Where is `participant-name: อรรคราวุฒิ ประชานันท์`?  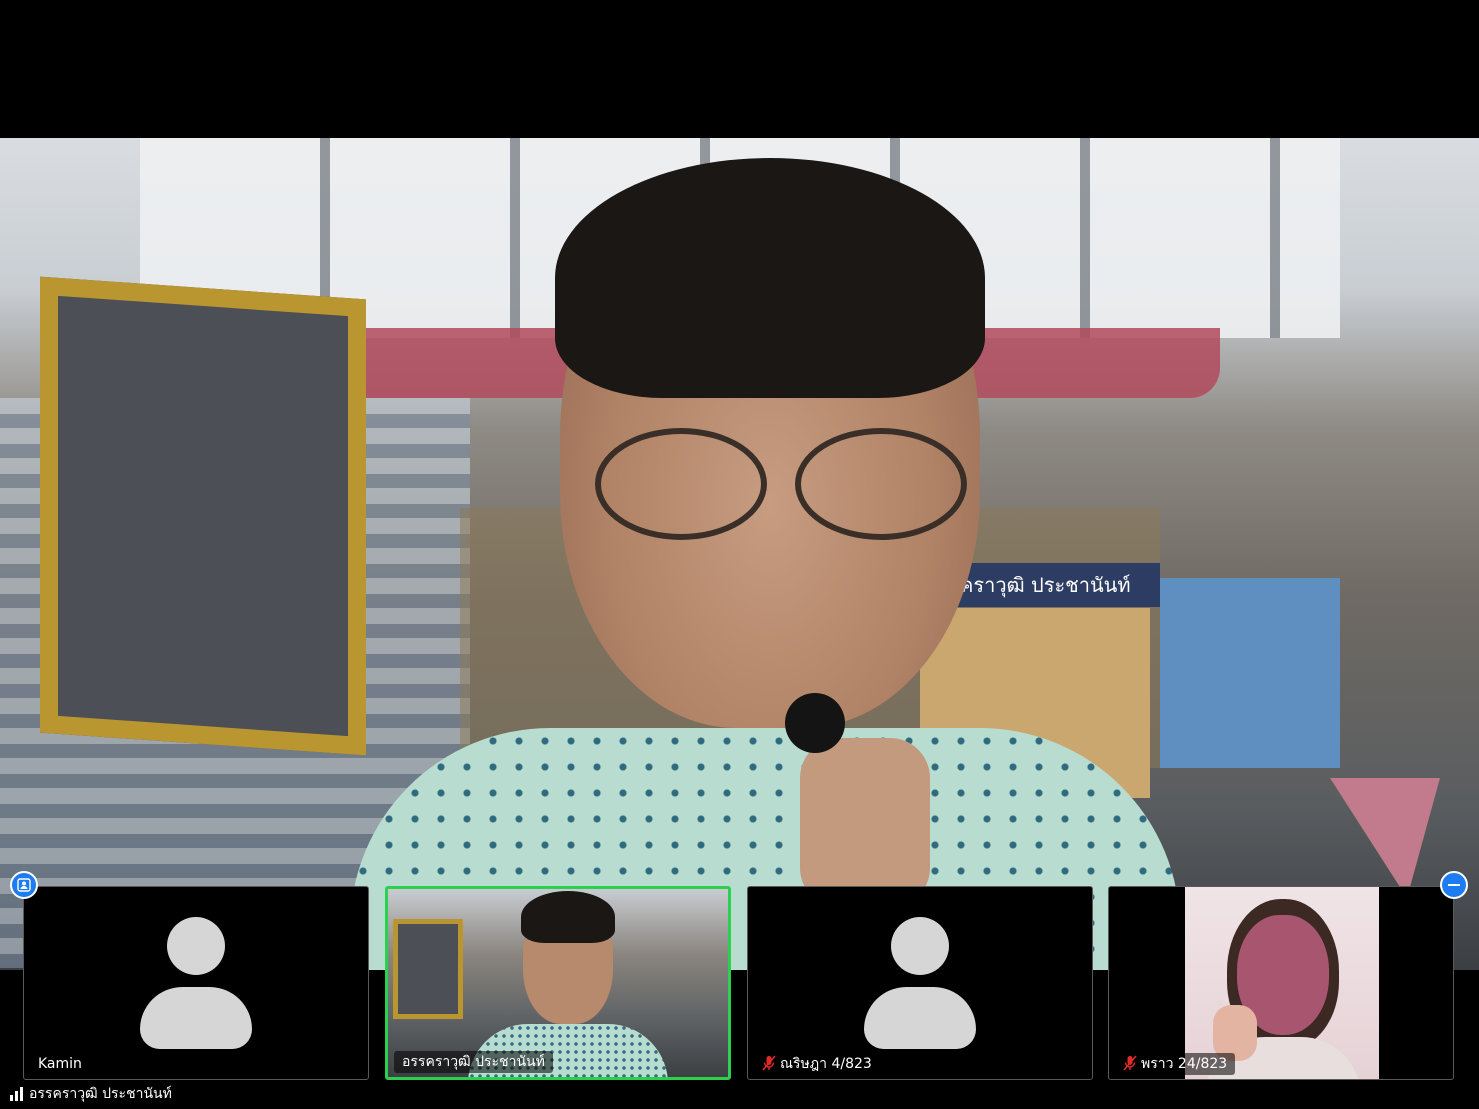 participant-name: อรรคราวุฒิ ประชานันท์ is located at coordinates (473, 1062).